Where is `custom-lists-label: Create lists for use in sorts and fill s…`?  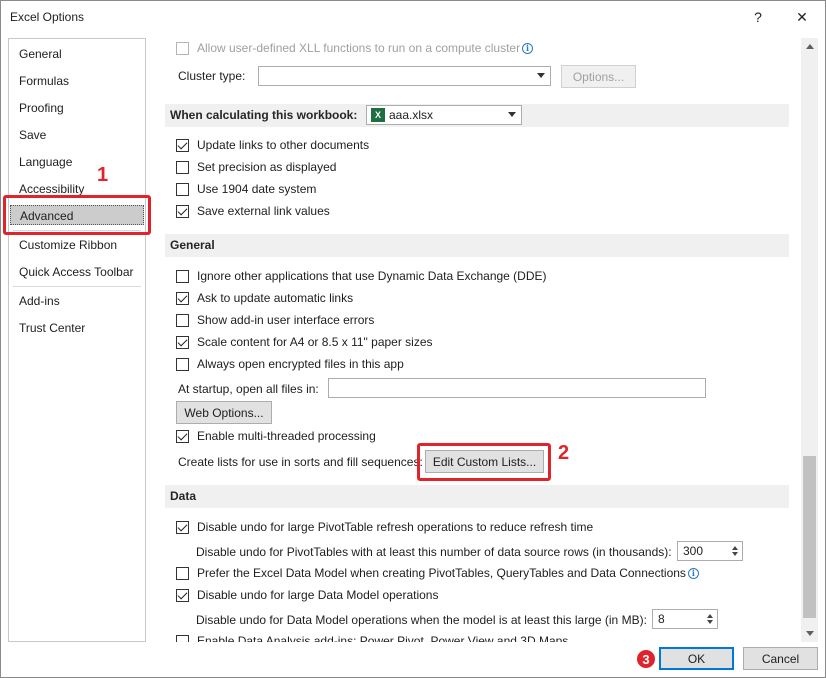 custom-lists-label: Create lists for use in sorts and fill s… is located at coordinates (300, 462).